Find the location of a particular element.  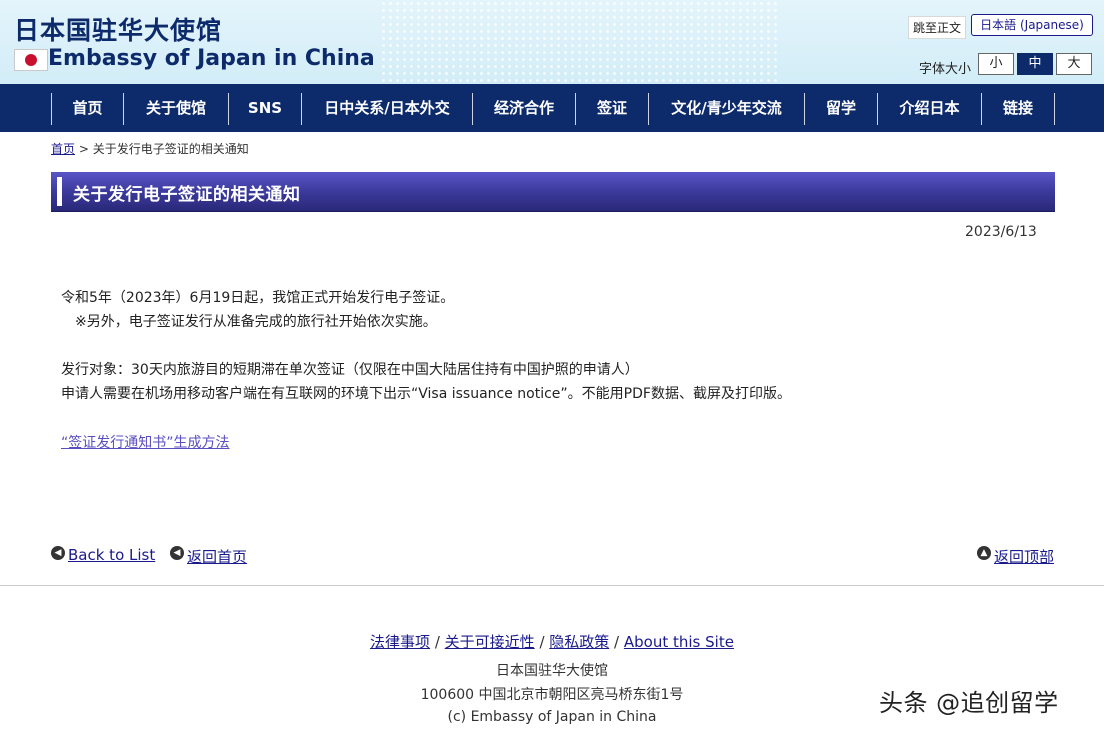

nav-item-introduce-japan: 介绍日本 is located at coordinates (929, 108).